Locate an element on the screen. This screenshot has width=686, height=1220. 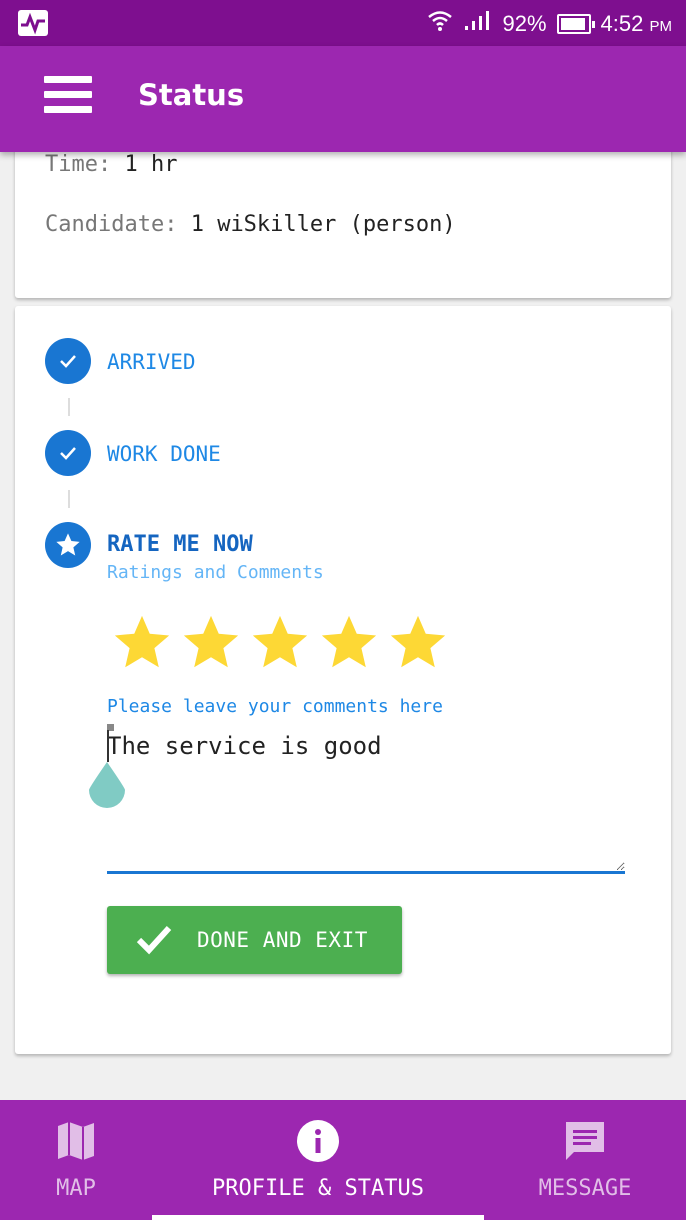
comment-label: Please leave your comments here is located at coordinates (275, 706).